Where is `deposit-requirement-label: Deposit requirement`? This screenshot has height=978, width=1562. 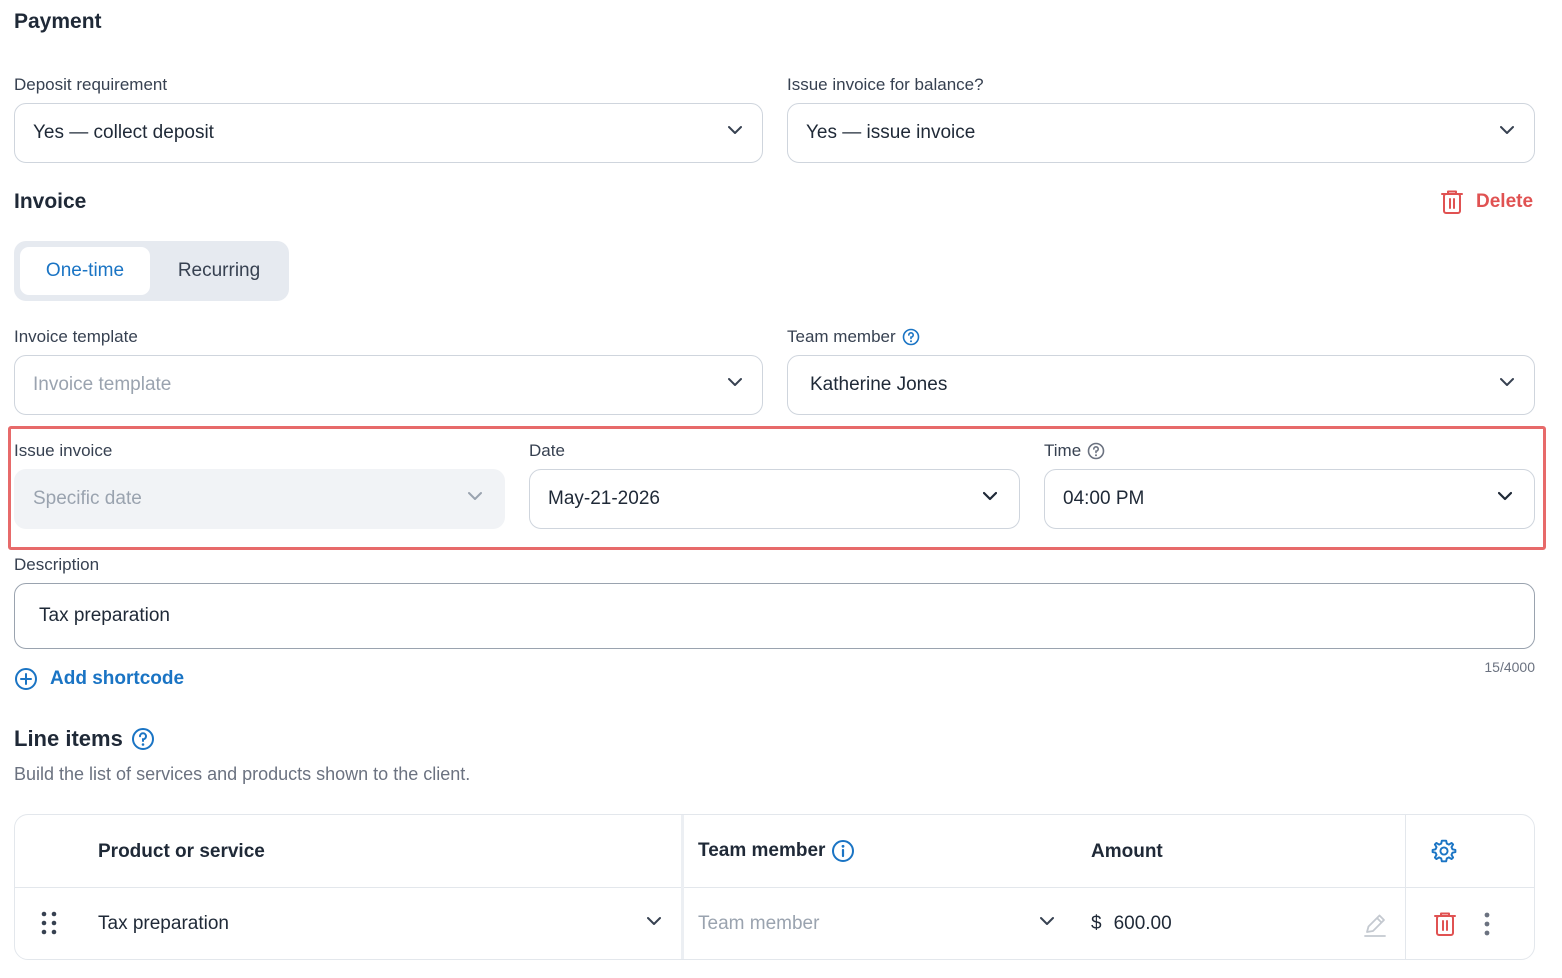 deposit-requirement-label: Deposit requirement is located at coordinates (91, 84).